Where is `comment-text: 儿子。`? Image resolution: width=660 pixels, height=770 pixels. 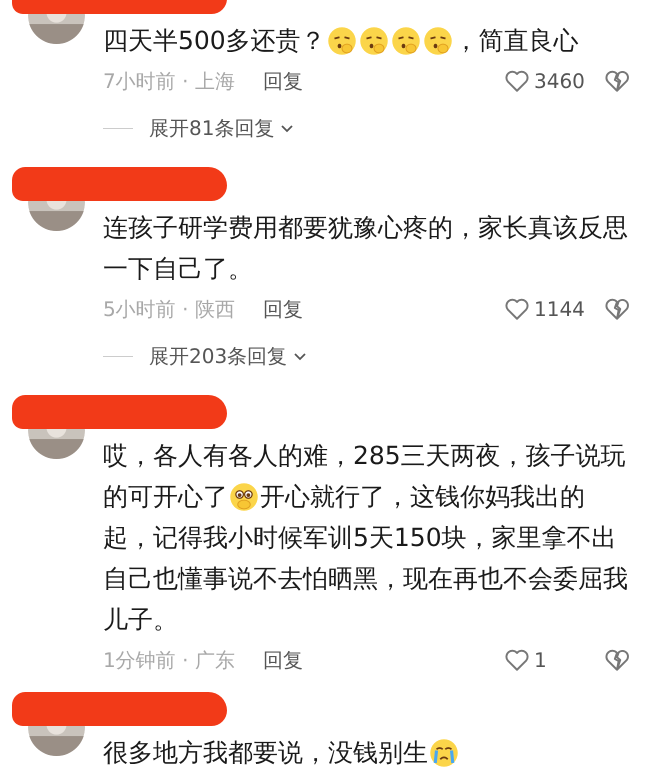 comment-text: 儿子。 is located at coordinates (140, 620).